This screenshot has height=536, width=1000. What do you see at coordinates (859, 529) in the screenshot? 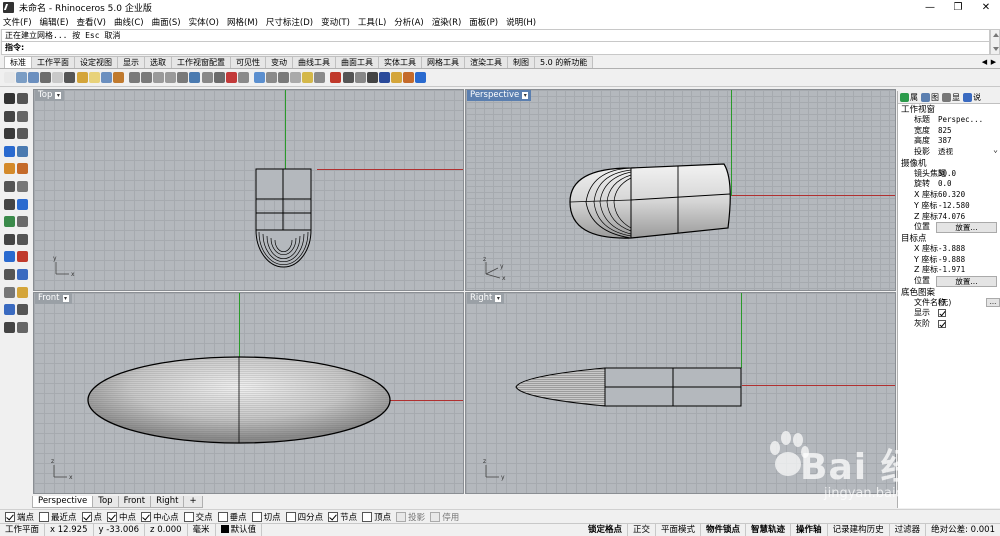
I see `status-record-history: 记录建构历史` at bounding box center [859, 529].